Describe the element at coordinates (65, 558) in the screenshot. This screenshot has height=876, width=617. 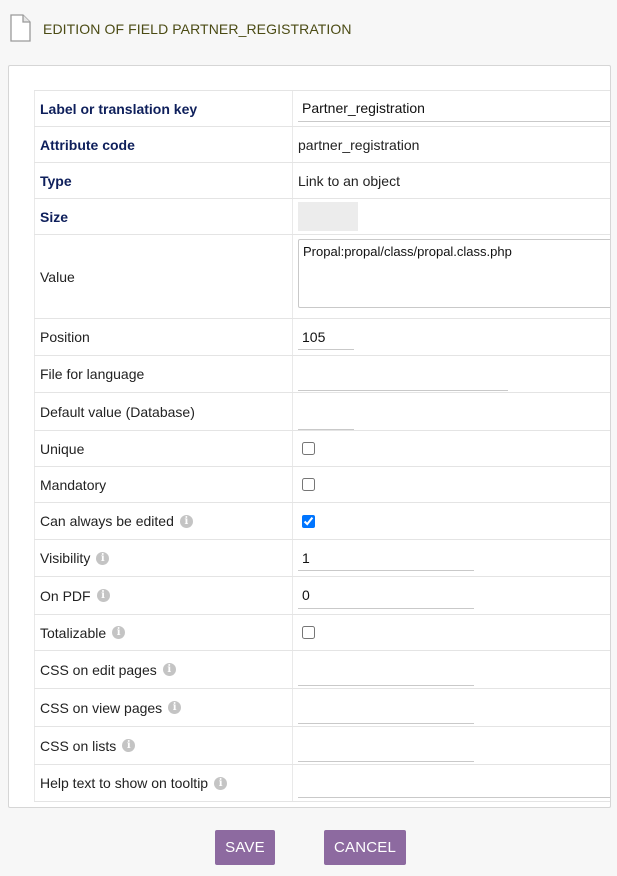
I see `visibility-label: Visibility` at that location.